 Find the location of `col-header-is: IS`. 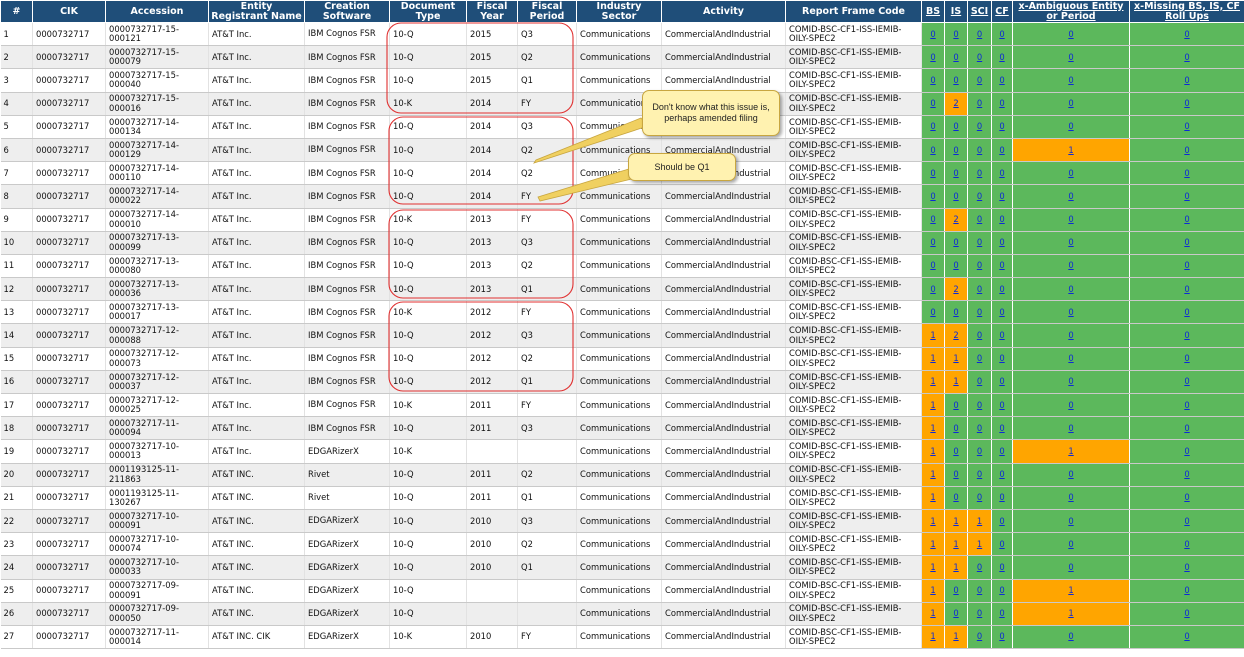

col-header-is: IS is located at coordinates (956, 12).